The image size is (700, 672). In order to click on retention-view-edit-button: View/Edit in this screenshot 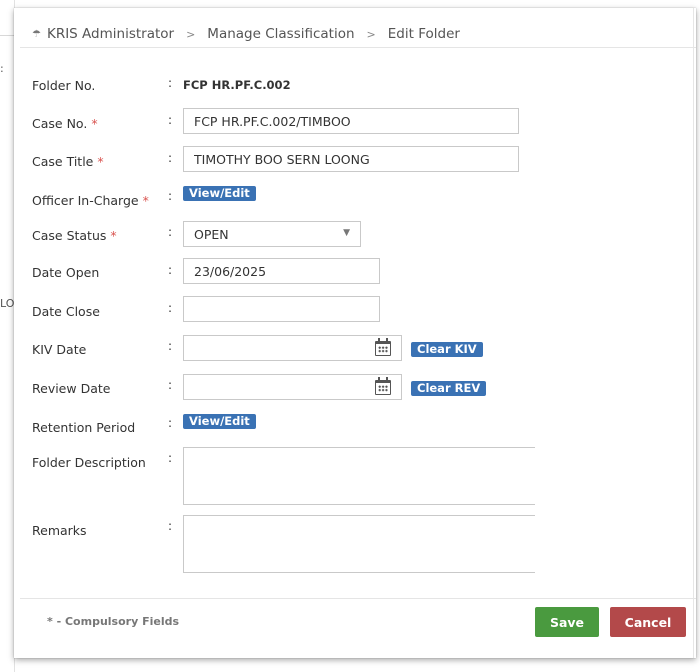, I will do `click(219, 421)`.